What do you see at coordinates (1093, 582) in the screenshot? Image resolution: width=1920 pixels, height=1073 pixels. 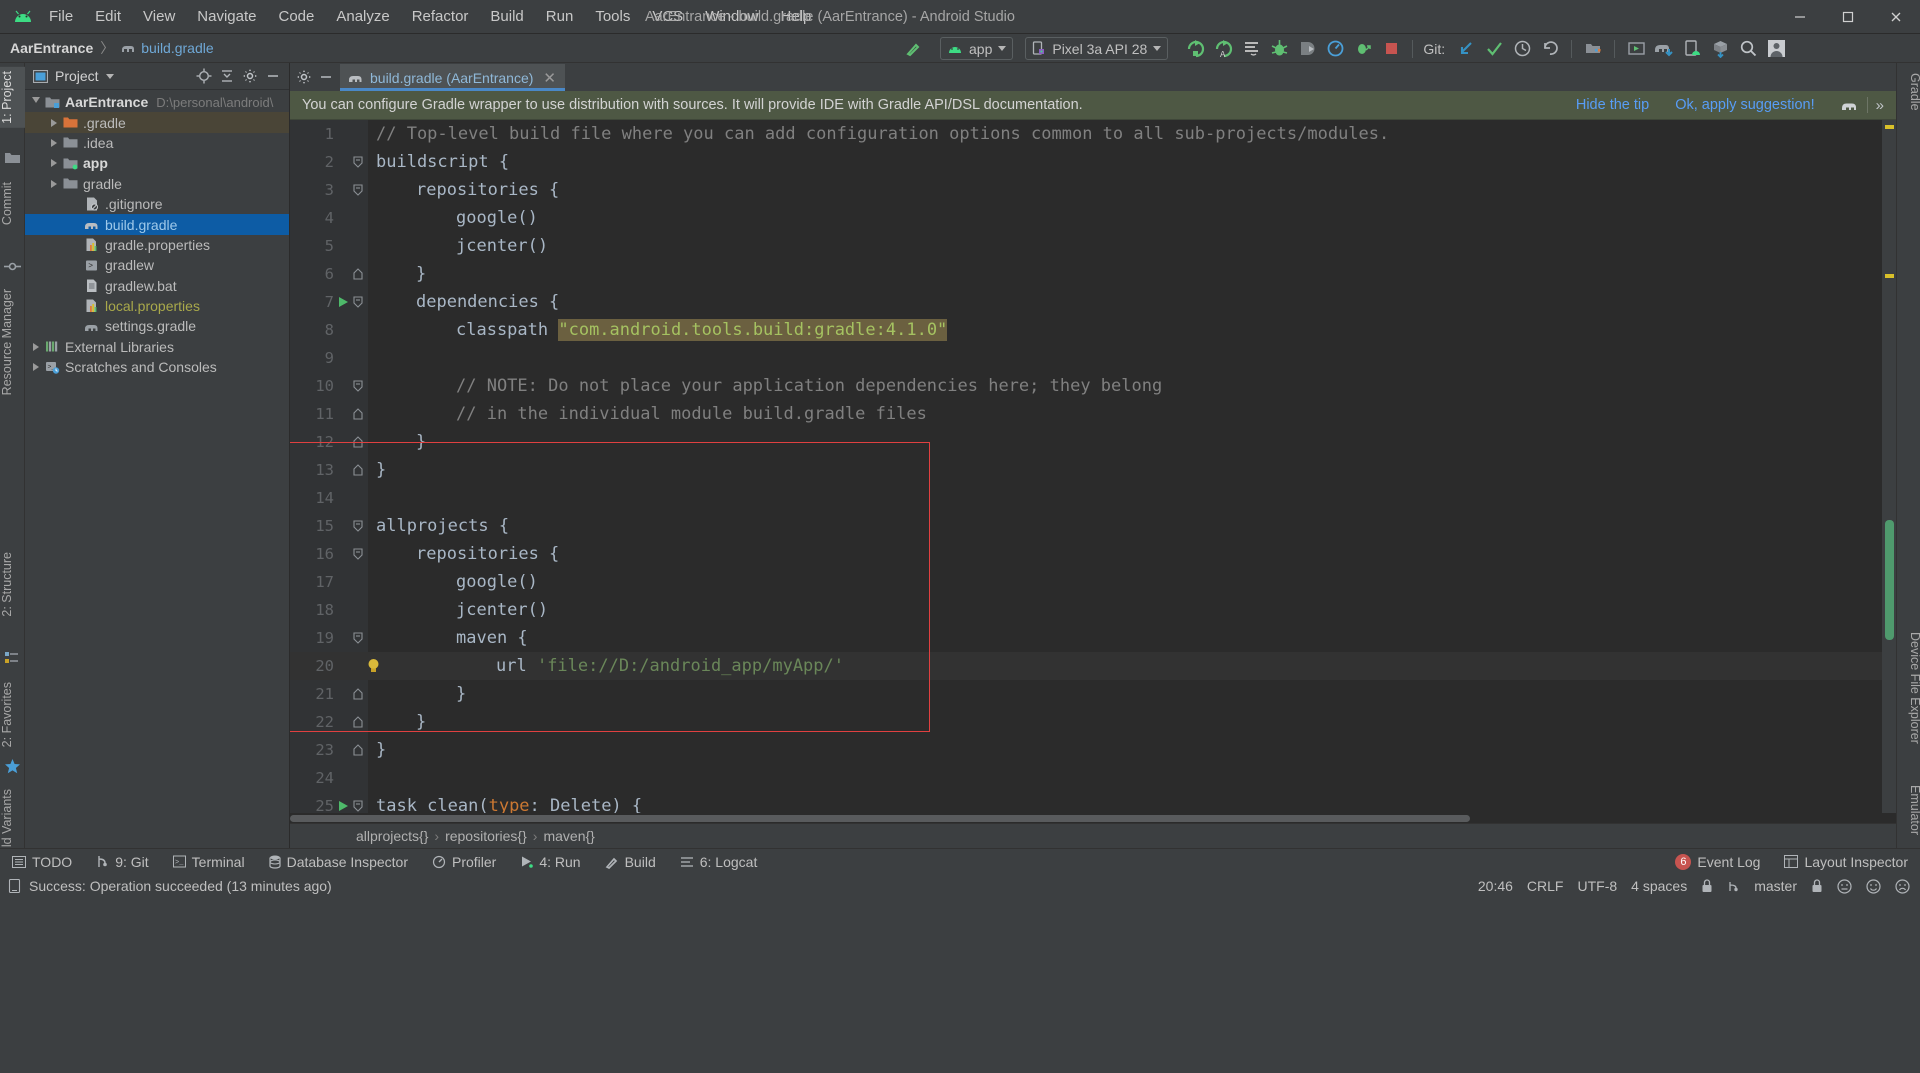 I see `code-line: 17 google()` at bounding box center [1093, 582].